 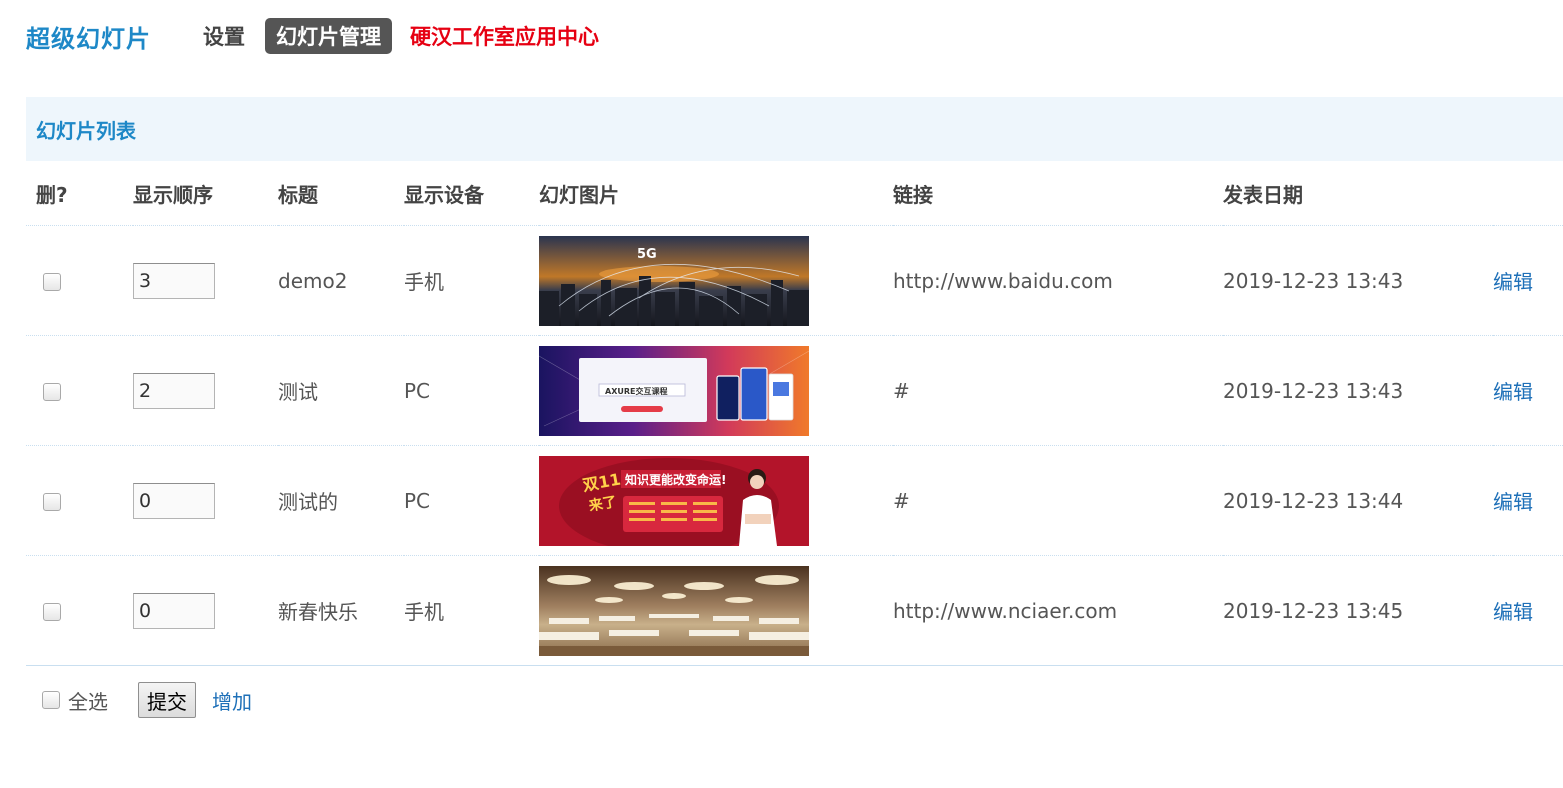 I want to click on table-row: 测试 PC AXURE交互课程, so click(x=794, y=390).